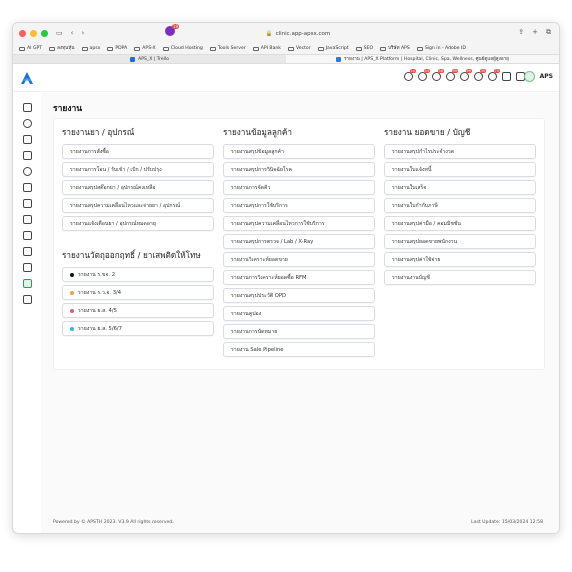  What do you see at coordinates (460, 187) in the screenshot?
I see `sales-report-button: รายงานใบเสร็จ` at bounding box center [460, 187].